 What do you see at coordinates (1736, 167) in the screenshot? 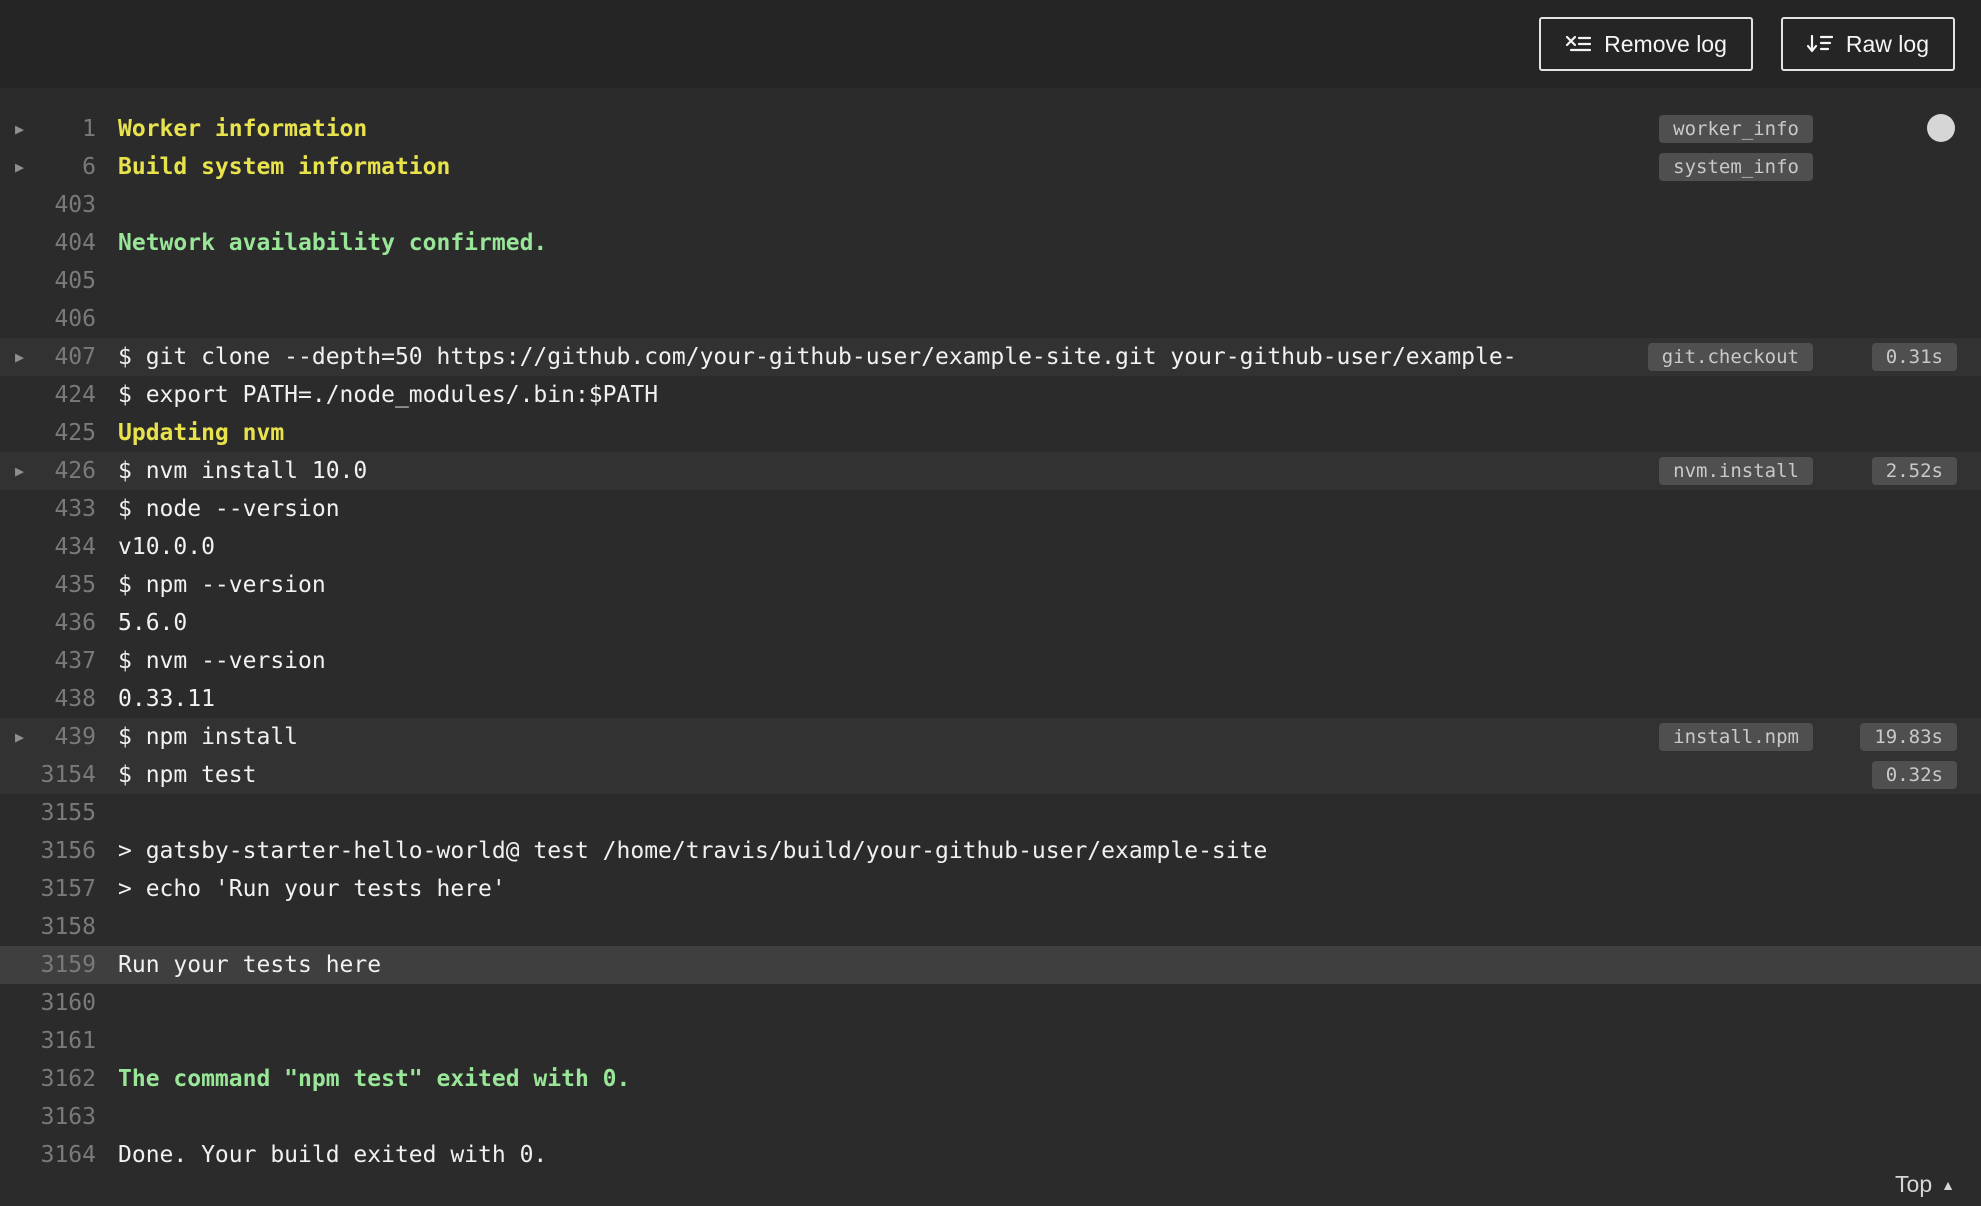
I see `fold-name-badge: system_info` at bounding box center [1736, 167].